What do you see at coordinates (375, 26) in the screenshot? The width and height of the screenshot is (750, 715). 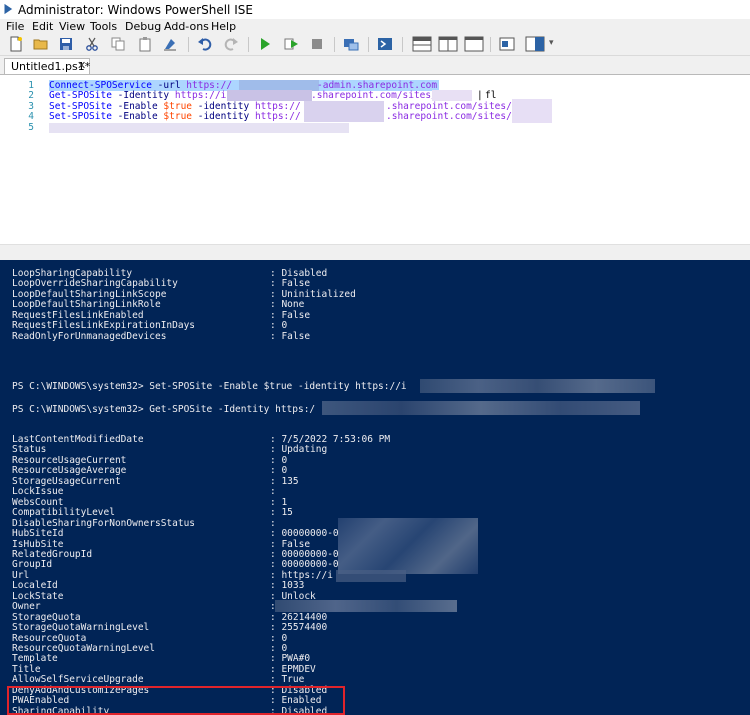 I see `menu-bar: File Edit View Tools Debug Add-ons Help` at bounding box center [375, 26].